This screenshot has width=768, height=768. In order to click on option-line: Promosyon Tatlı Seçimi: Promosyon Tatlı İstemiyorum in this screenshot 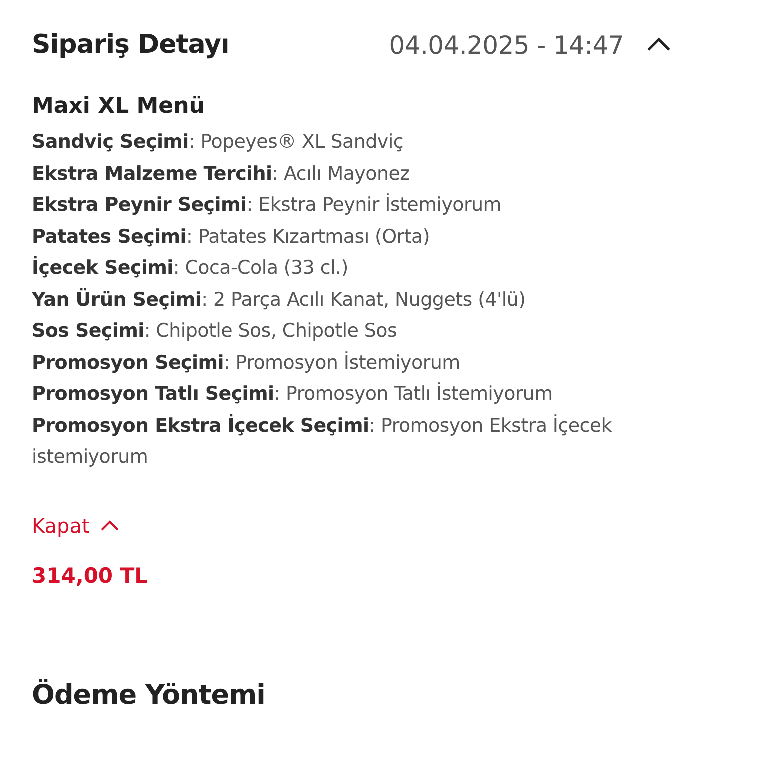, I will do `click(293, 394)`.